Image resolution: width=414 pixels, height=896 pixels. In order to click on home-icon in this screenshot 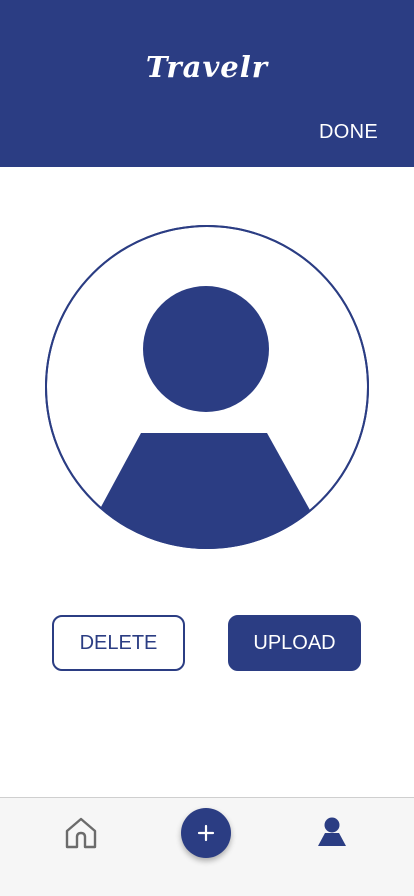, I will do `click(81, 833)`.